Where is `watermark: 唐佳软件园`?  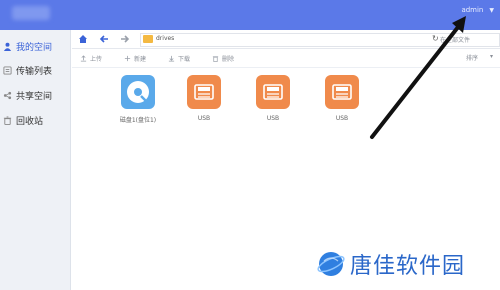 watermark: 唐佳软件园 is located at coordinates (390, 264).